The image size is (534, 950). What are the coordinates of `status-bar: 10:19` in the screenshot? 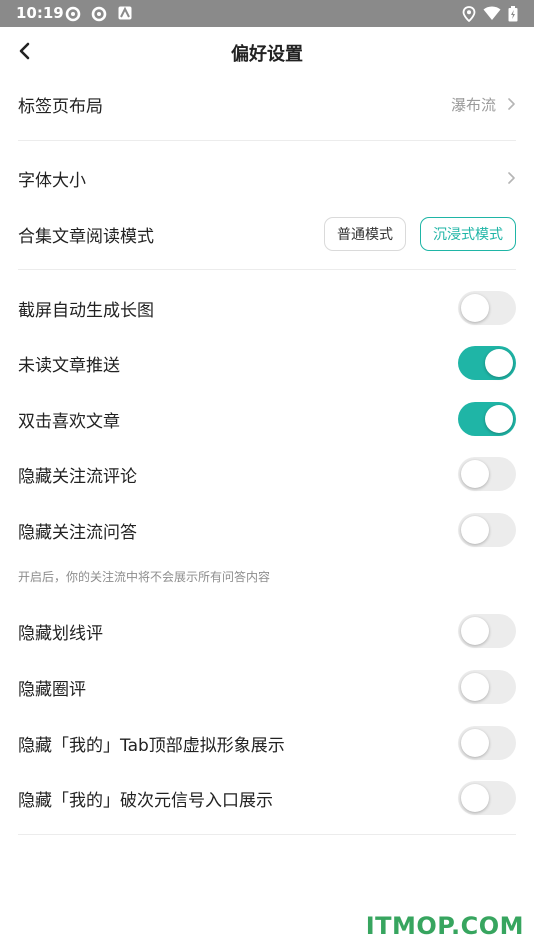 It's located at (267, 13).